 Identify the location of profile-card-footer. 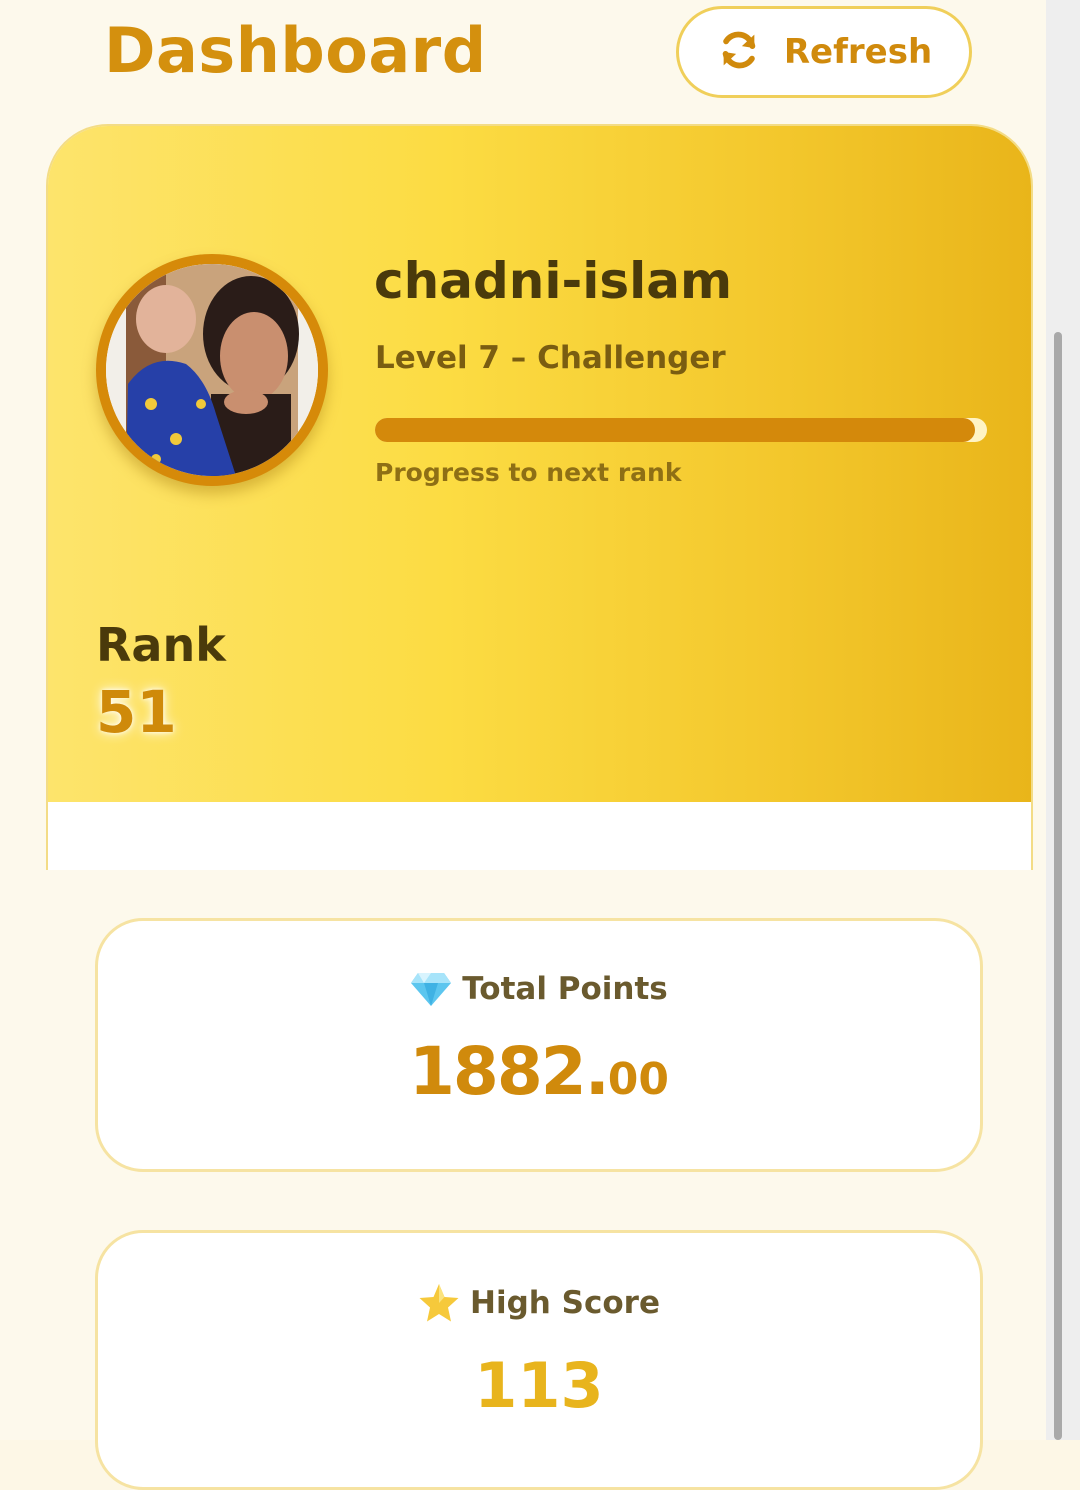
(539, 836).